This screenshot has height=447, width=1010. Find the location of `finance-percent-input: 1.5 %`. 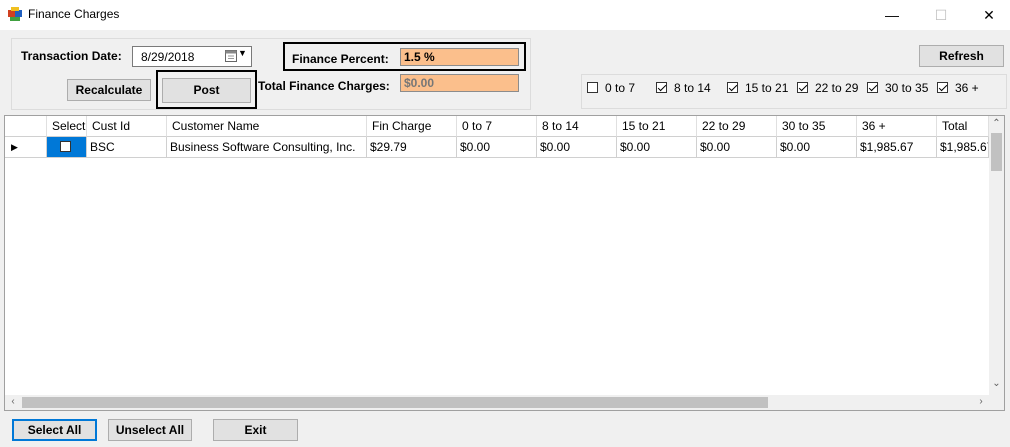

finance-percent-input: 1.5 % is located at coordinates (459, 57).